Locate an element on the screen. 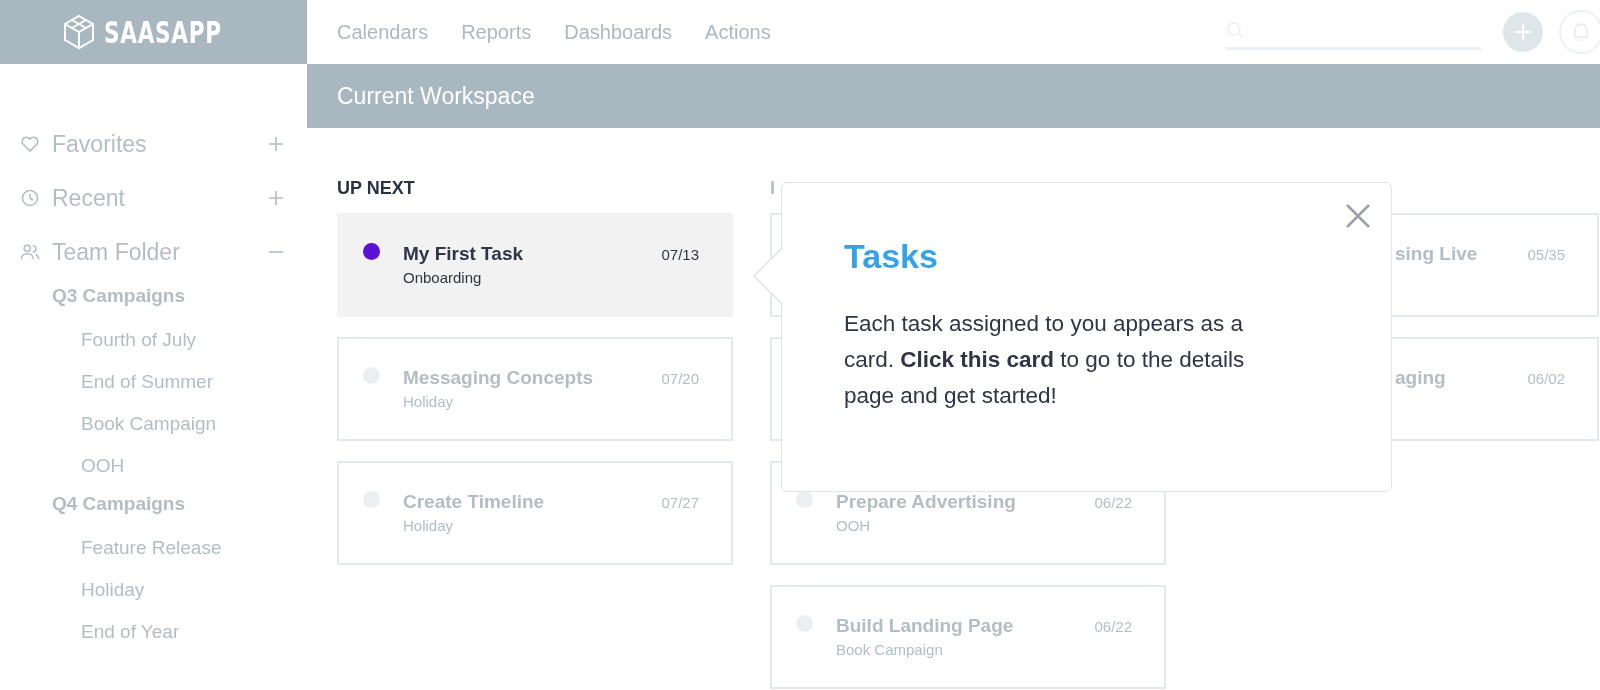 This screenshot has width=1600, height=690. sidebar-label: Recent is located at coordinates (89, 198).